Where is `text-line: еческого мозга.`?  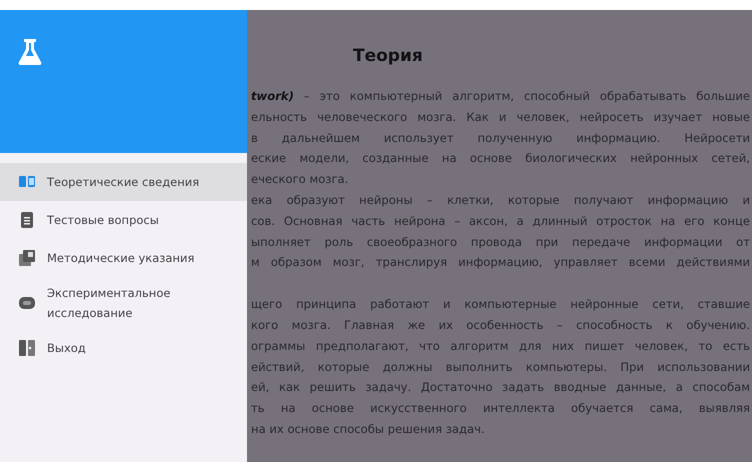
text-line: еческого мозга. is located at coordinates (300, 179).